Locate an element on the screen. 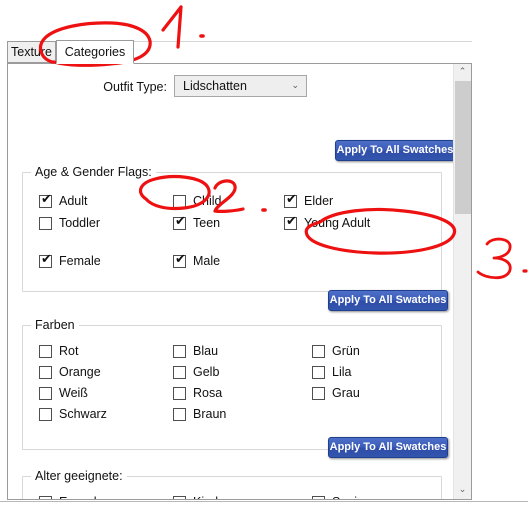 The width and height of the screenshot is (528, 506). tab-categories-label: Categories is located at coordinates (95, 52).